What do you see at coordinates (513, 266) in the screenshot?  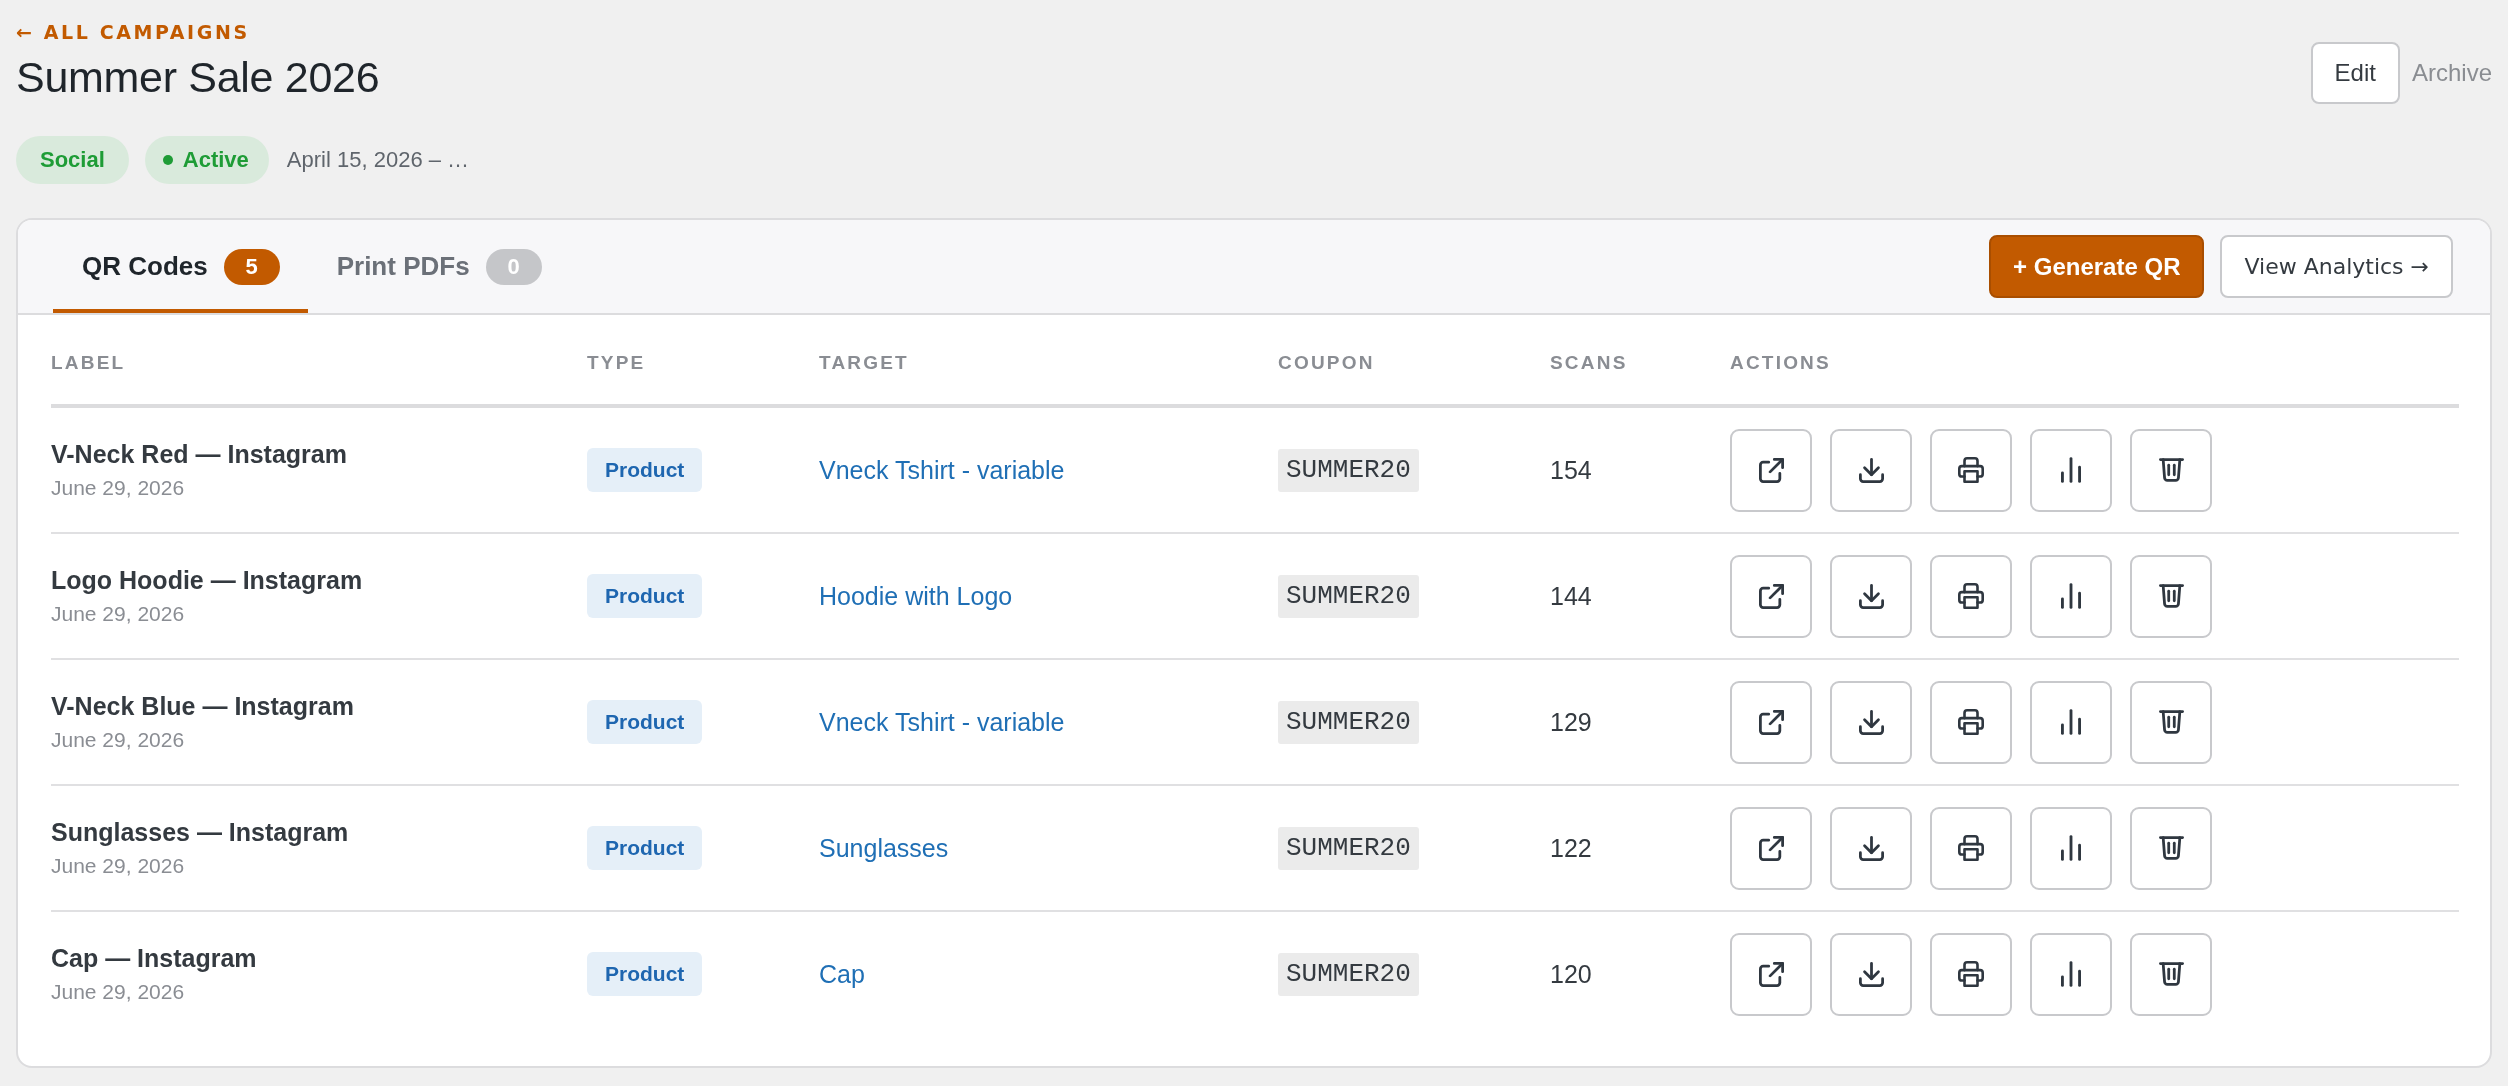 I see `count-badge: 0` at bounding box center [513, 266].